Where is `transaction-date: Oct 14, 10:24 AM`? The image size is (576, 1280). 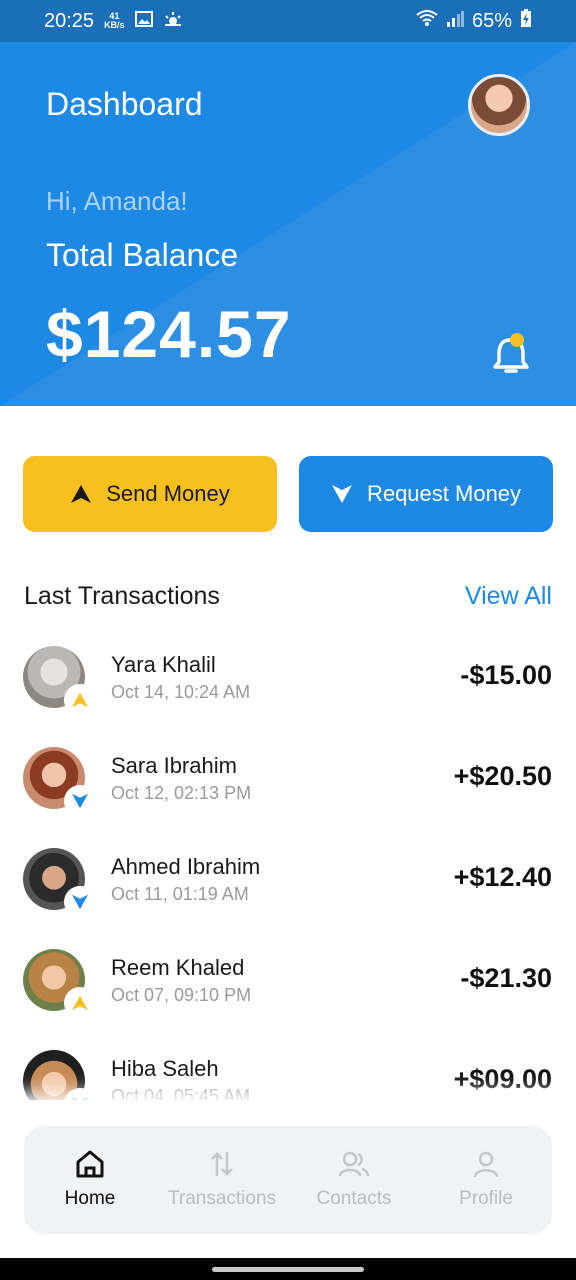
transaction-date: Oct 14, 10:24 AM is located at coordinates (181, 692).